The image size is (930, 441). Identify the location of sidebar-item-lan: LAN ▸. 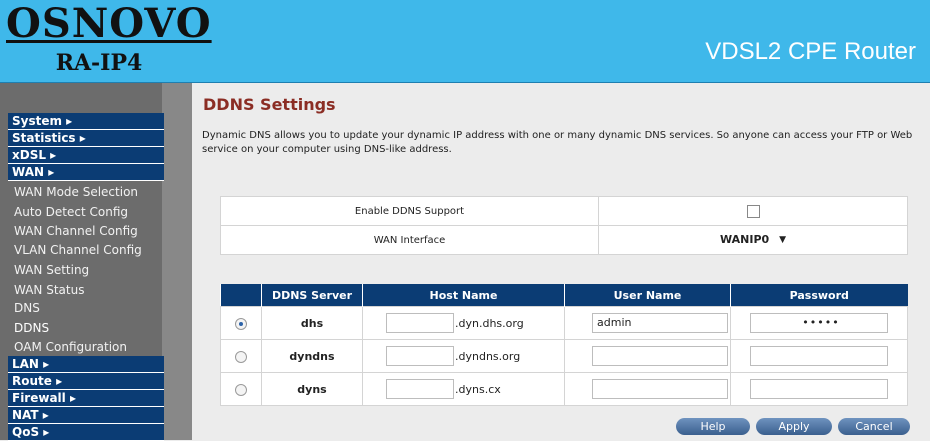
(86, 364).